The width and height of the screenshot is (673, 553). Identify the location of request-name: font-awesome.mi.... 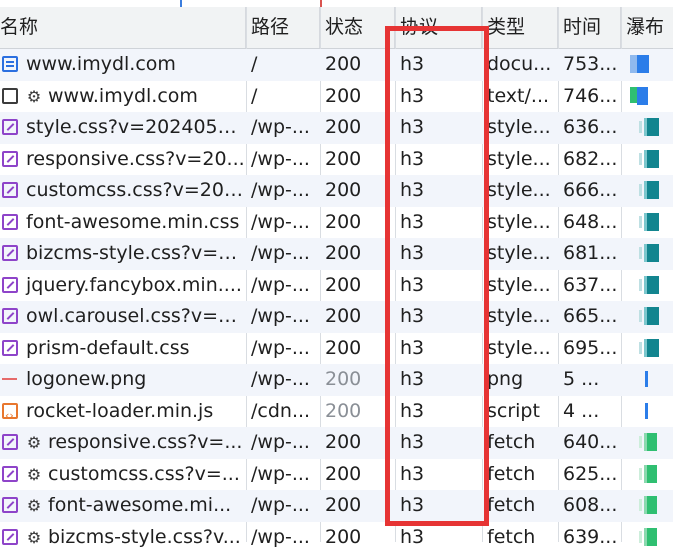
(139, 505).